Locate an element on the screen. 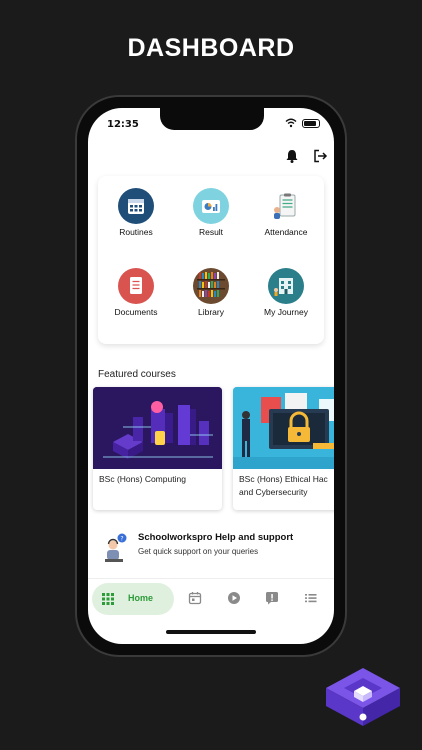  status-icons is located at coordinates (302, 123).